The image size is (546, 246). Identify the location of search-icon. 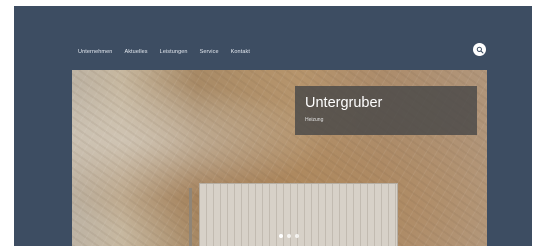
(479, 49).